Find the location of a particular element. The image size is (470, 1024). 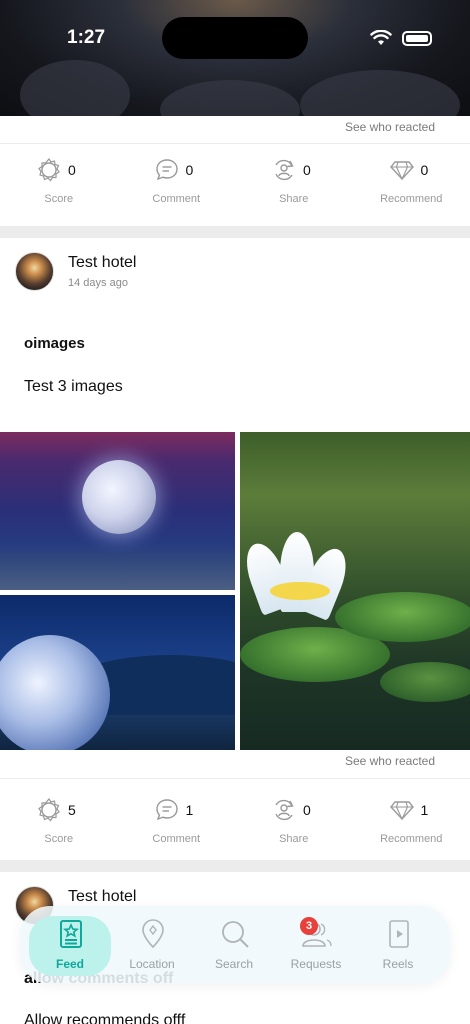

score-reaction: 5 Score is located at coordinates (59, 820).